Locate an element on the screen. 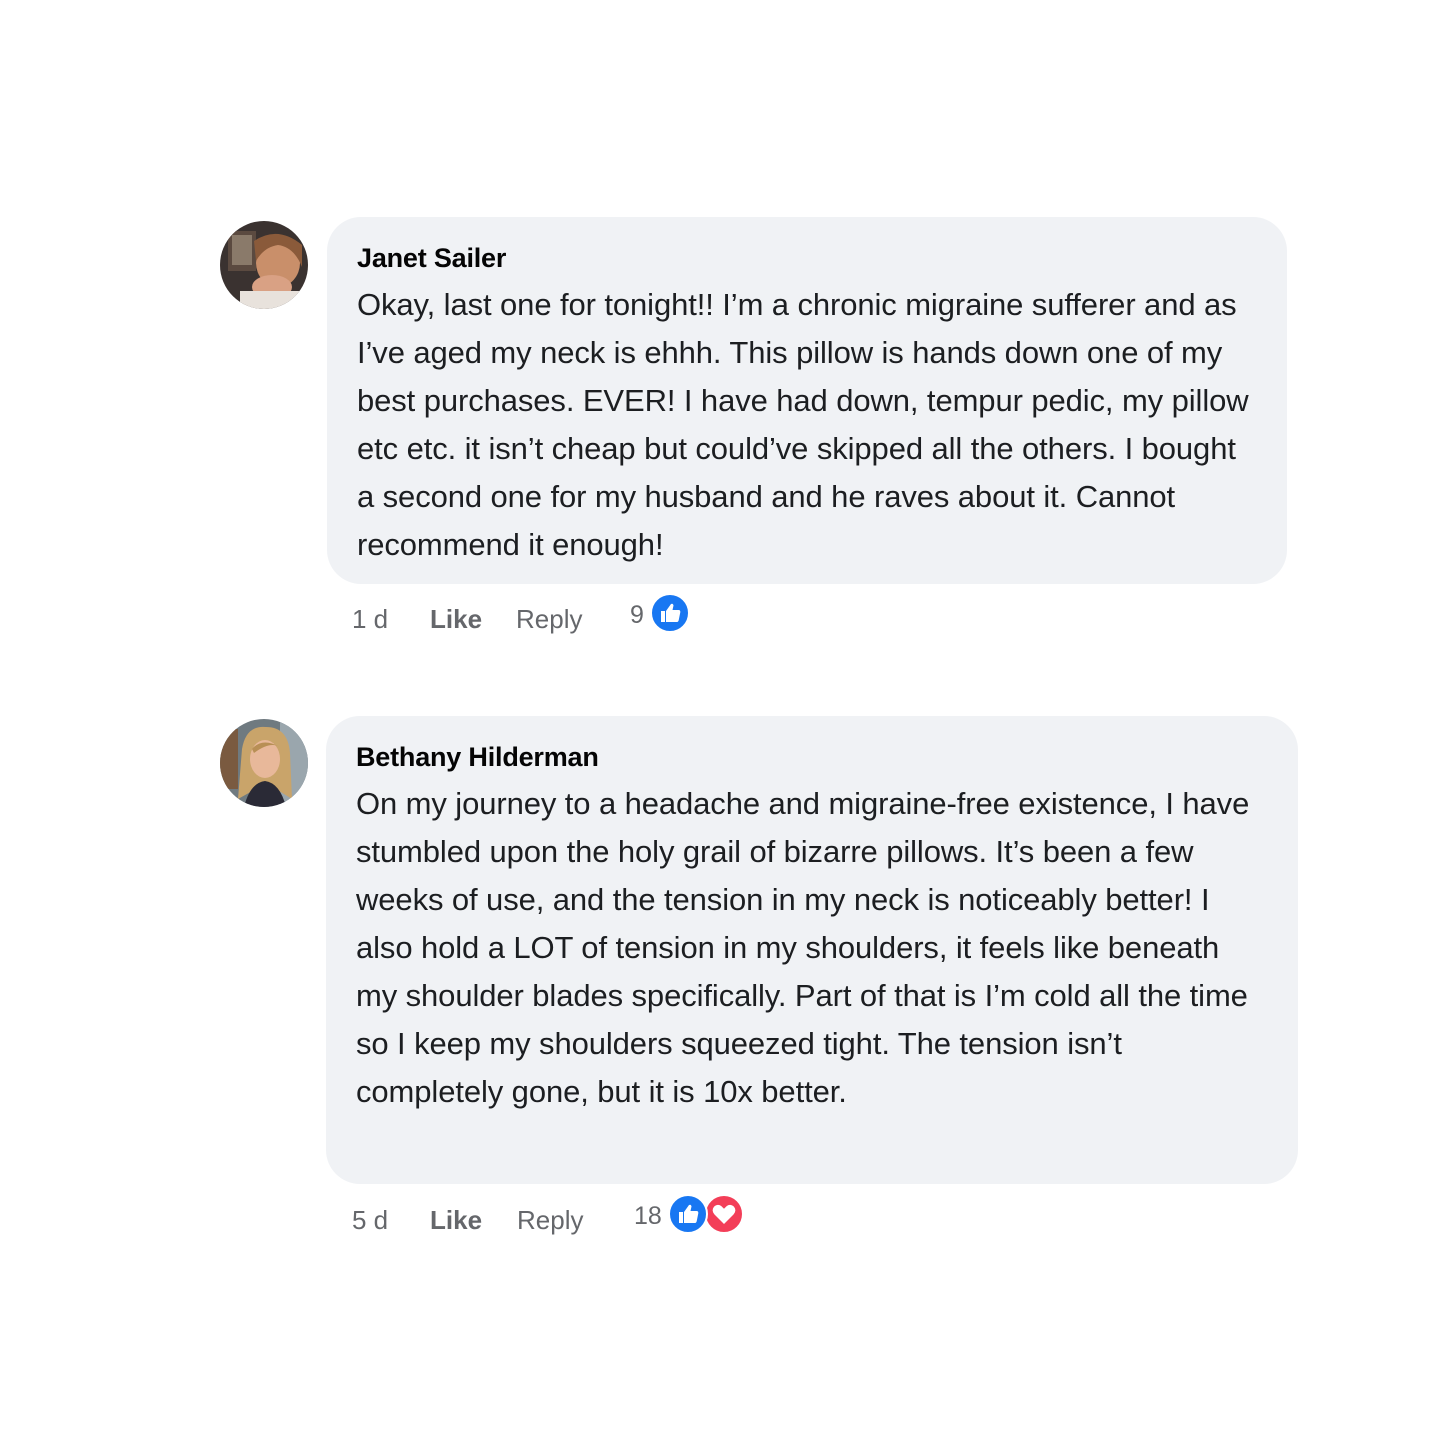  comment-time: 5 d is located at coordinates (370, 1220).